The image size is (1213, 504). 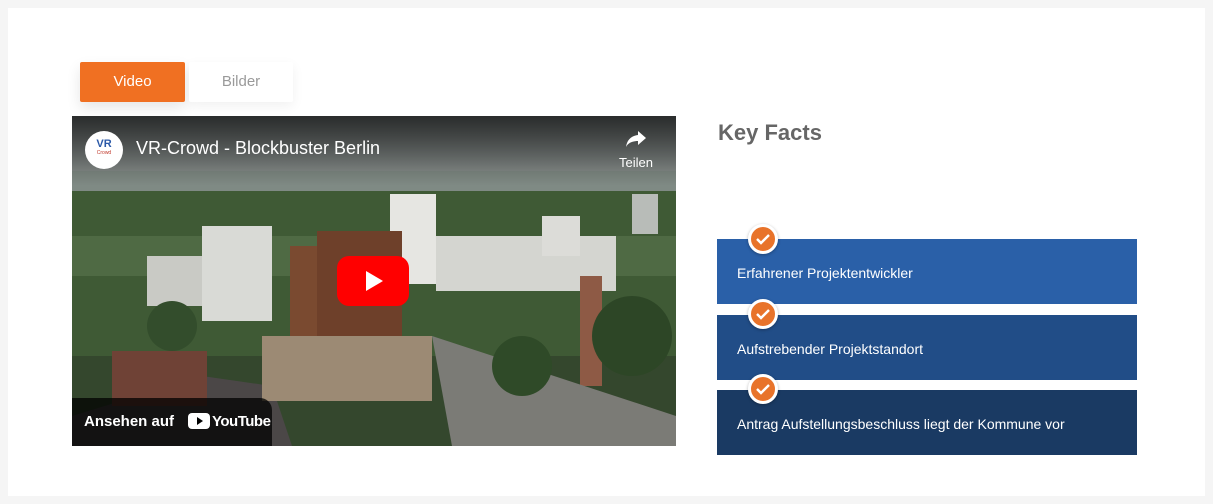 I want to click on youtube-wordmark: YouTube, so click(x=241, y=421).